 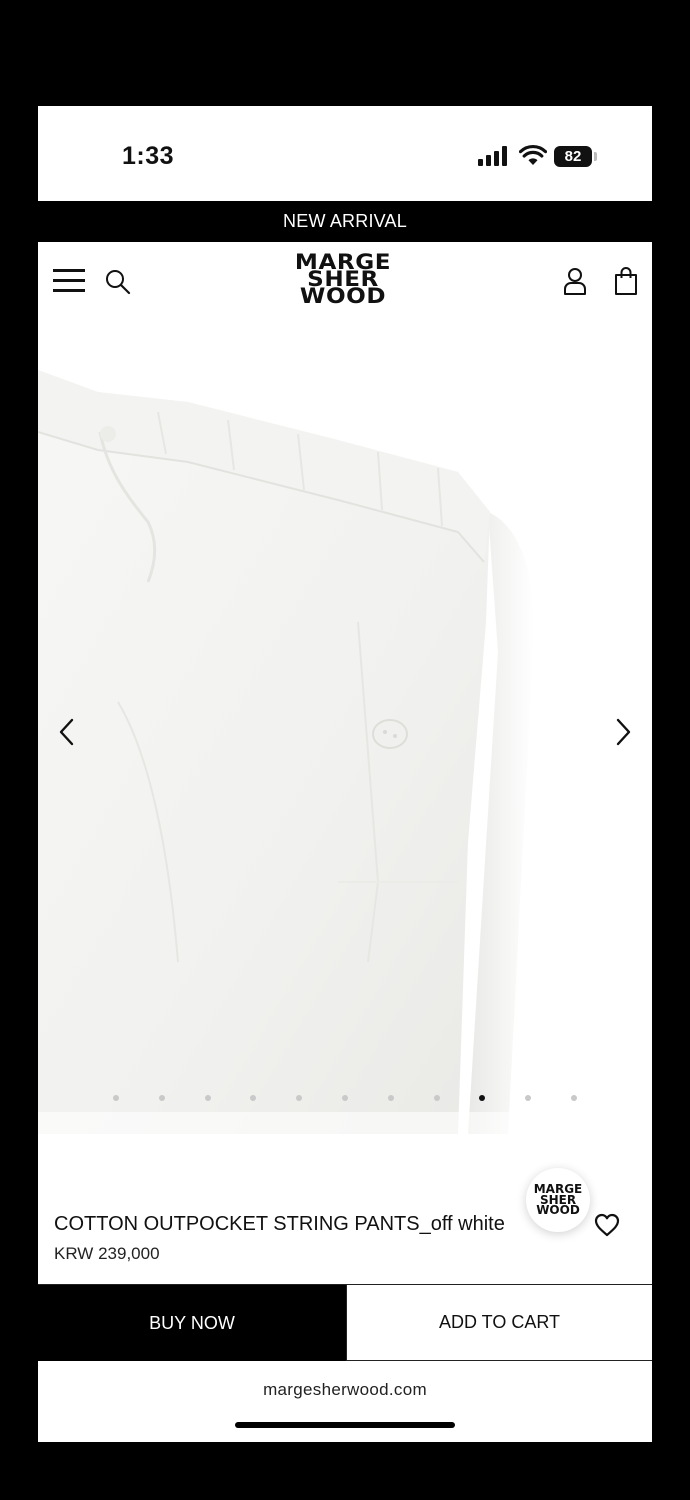 I want to click on brand-logo: MARGE SHER WOOD, so click(x=343, y=279).